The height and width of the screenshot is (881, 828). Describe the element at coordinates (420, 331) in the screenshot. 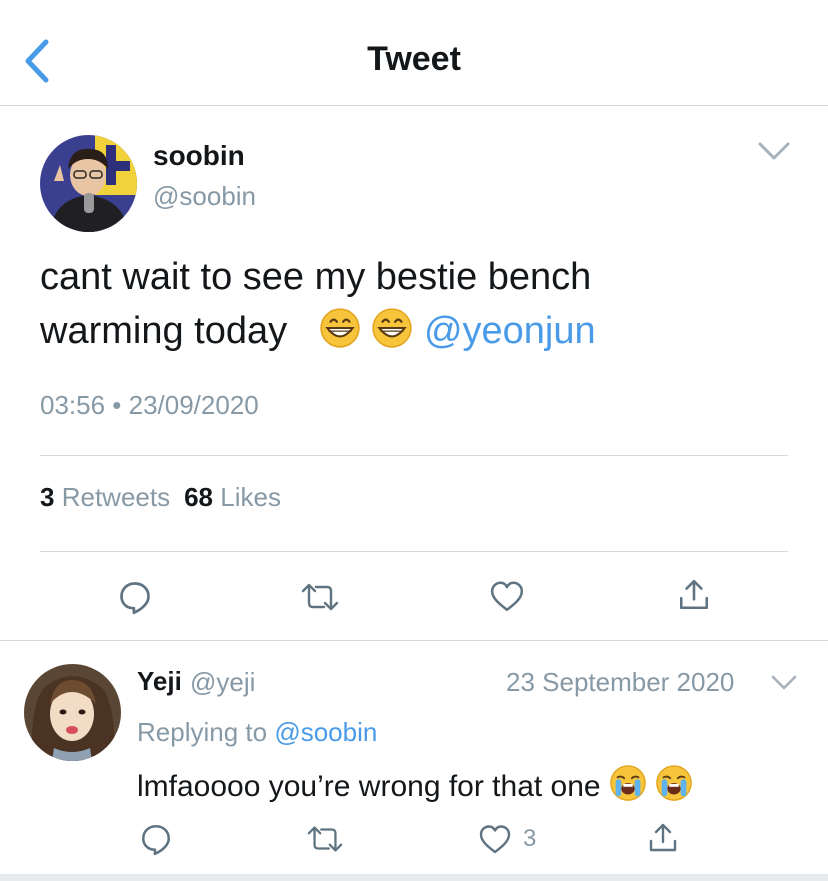

I see `tweet-text-line-2: warming today @yeonjun` at that location.